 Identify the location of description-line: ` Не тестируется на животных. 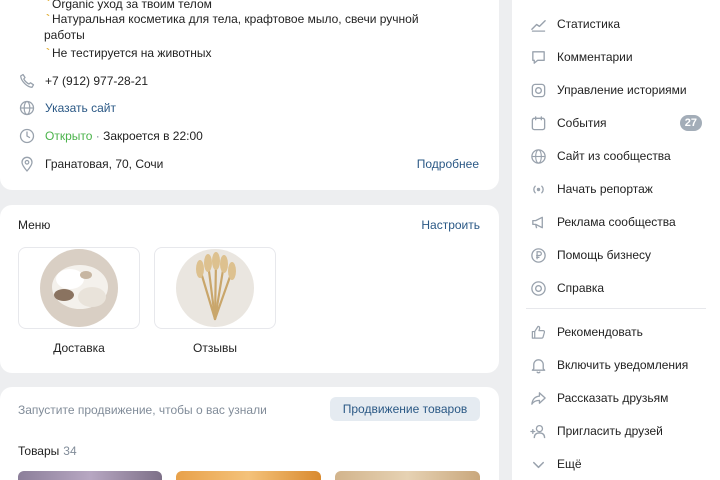
(129, 53).